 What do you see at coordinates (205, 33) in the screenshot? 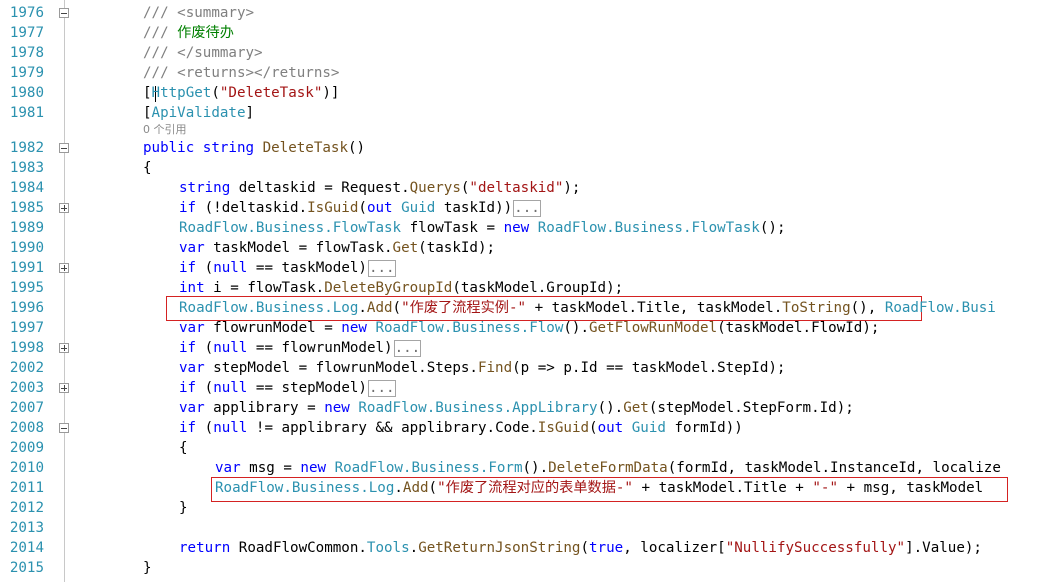
I see `comment-text: 作废待办` at bounding box center [205, 33].